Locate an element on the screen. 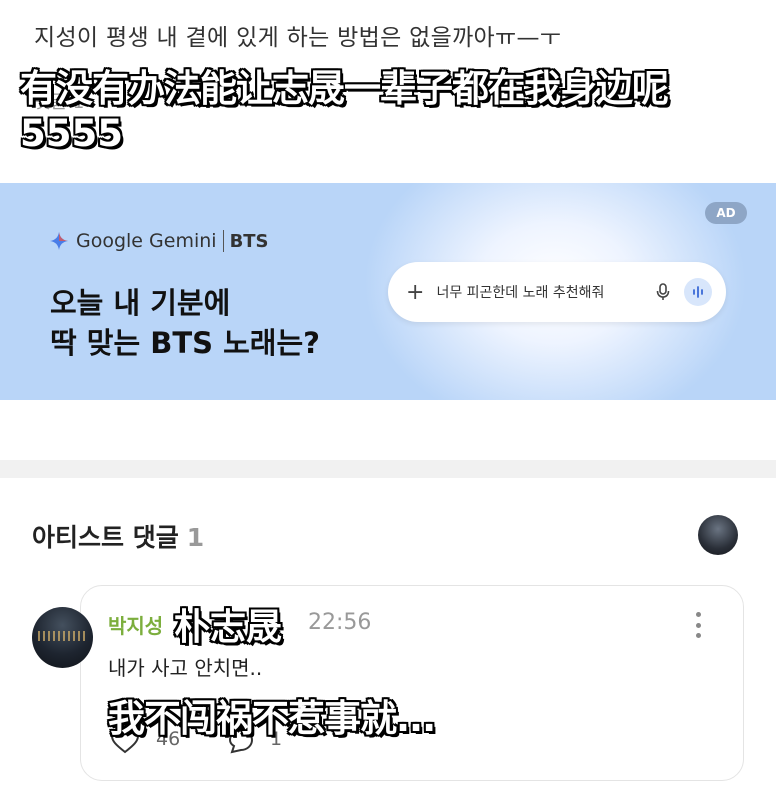 The image size is (776, 800). gemini-spark-icon is located at coordinates (59, 241).